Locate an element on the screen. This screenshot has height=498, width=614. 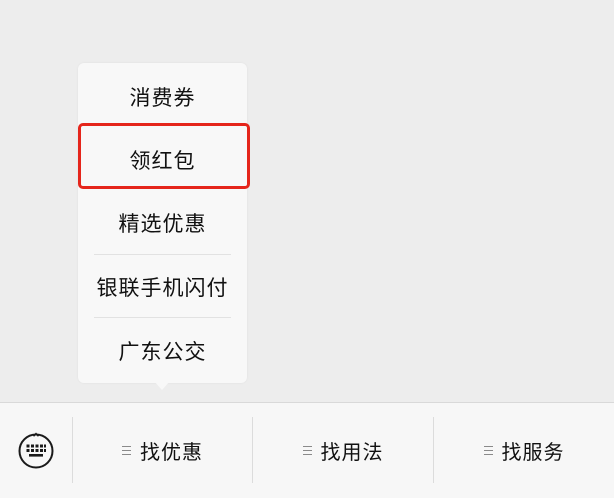
submenu-item-red-packet: 领红包 is located at coordinates (162, 160).